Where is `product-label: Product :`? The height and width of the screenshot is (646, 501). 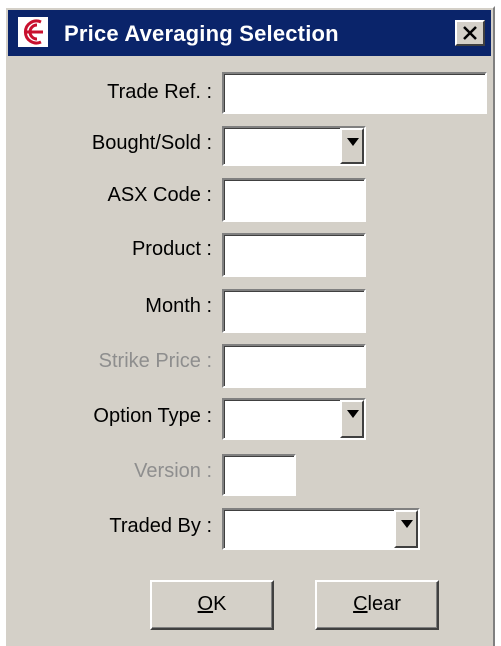
product-label: Product : is located at coordinates (171, 249).